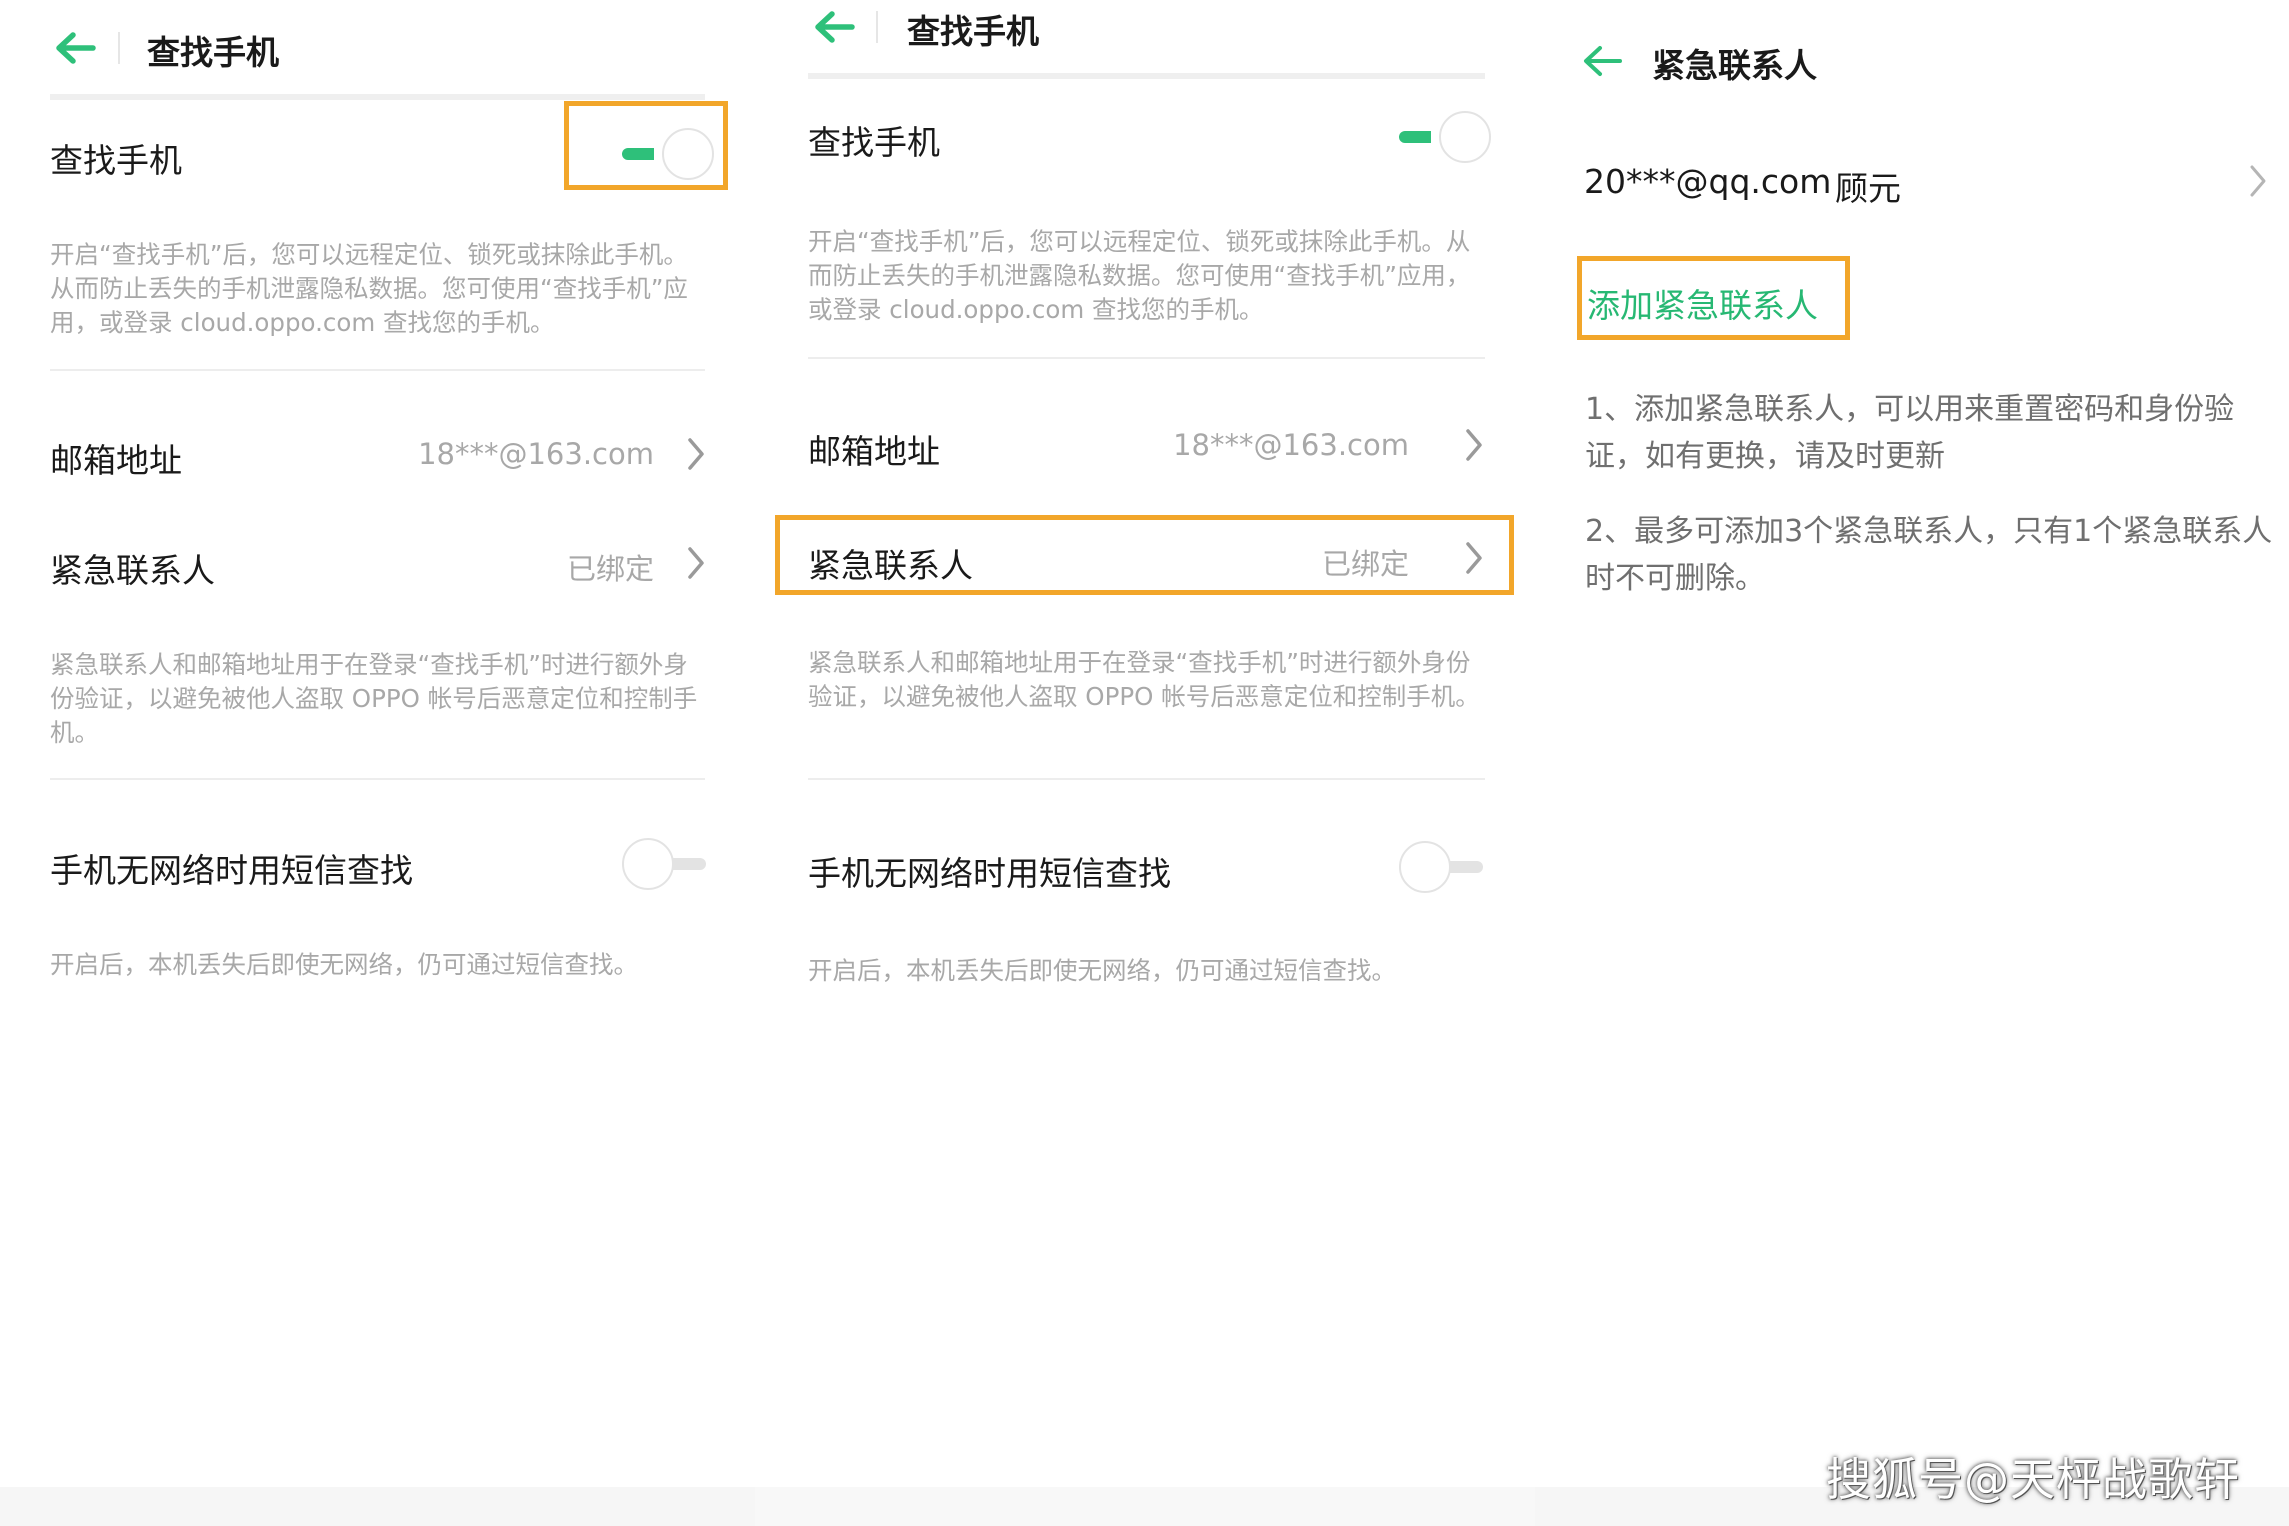  What do you see at coordinates (1910, 433) in the screenshot?
I see `emergency-note-1: 1、添加紧急联系人，可以用来重置密码和身份验证，如有更换，请及时更新` at bounding box center [1910, 433].